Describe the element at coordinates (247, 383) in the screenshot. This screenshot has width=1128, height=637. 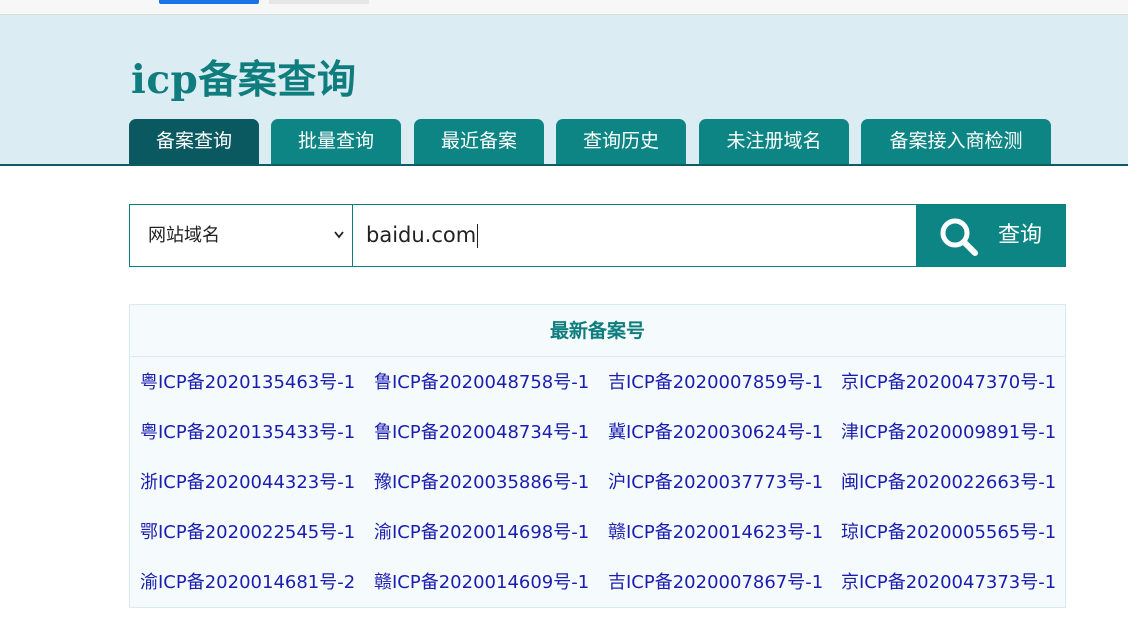
I see `filing-link: 粤ICP备2020135463号-1` at that location.